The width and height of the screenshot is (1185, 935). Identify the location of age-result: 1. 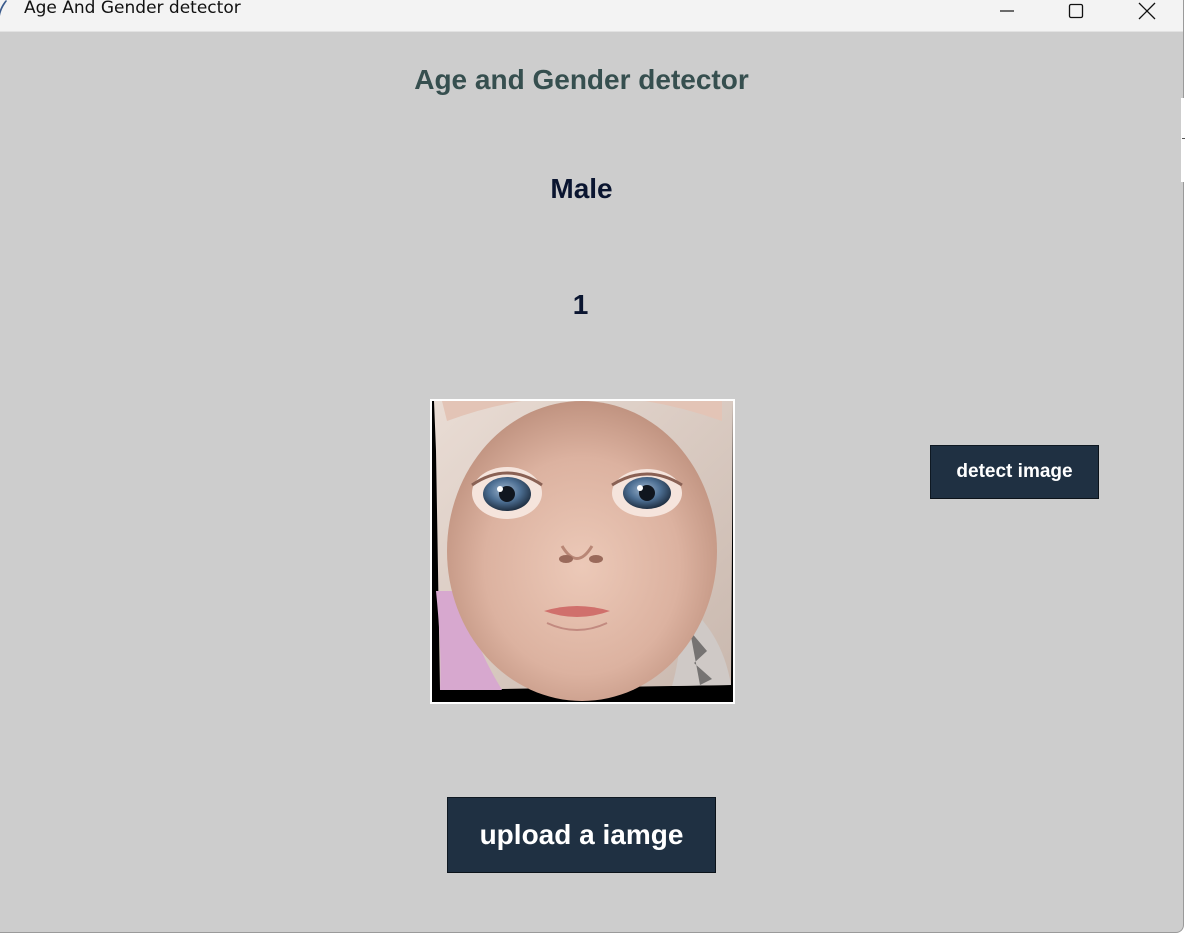
(580, 304).